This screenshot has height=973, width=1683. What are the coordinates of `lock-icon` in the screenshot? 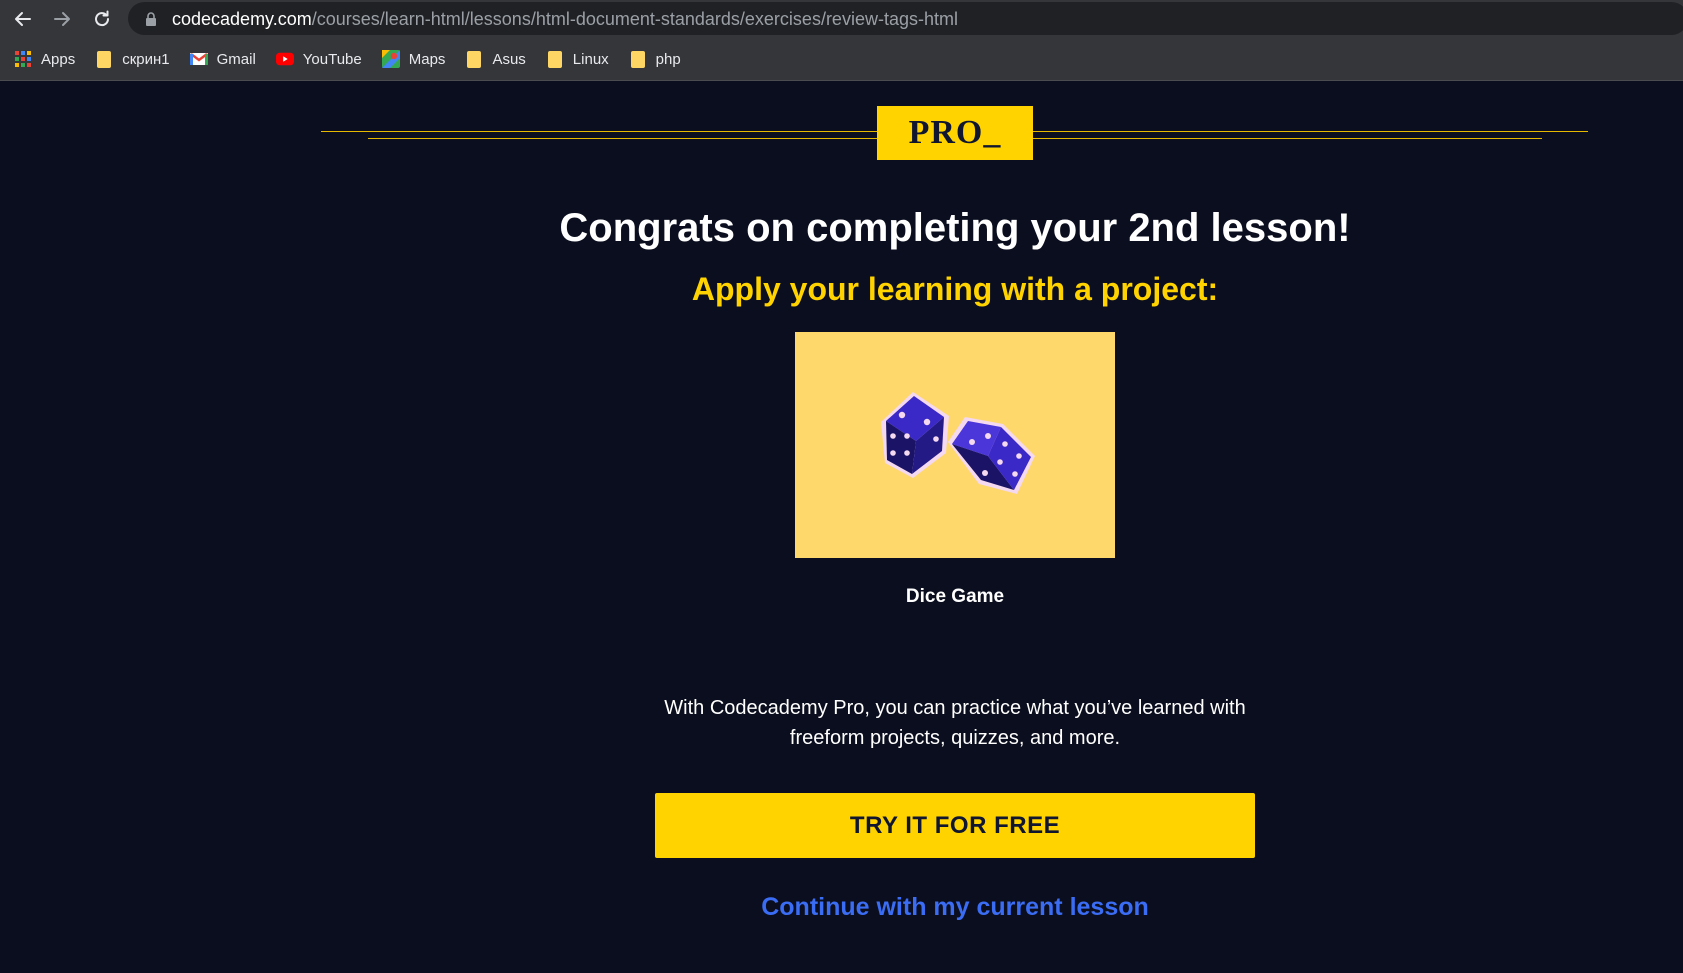 It's located at (151, 19).